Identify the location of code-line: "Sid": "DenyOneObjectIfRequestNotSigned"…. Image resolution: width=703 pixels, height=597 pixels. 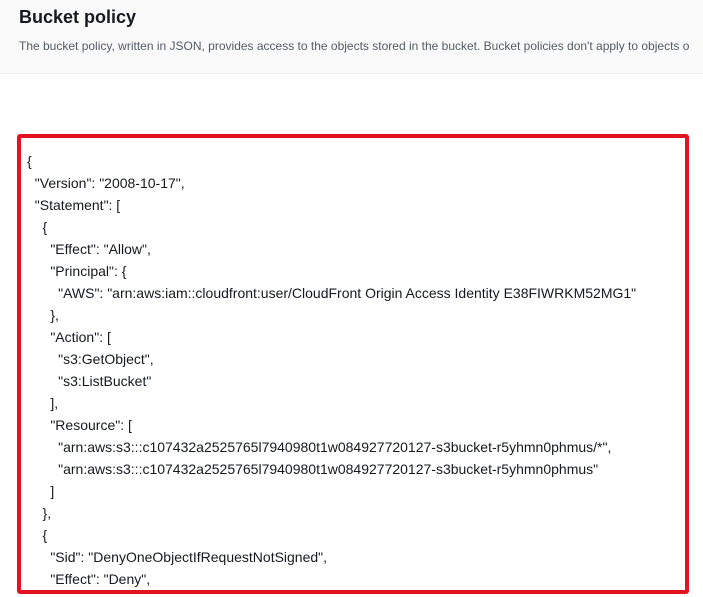
(331, 557).